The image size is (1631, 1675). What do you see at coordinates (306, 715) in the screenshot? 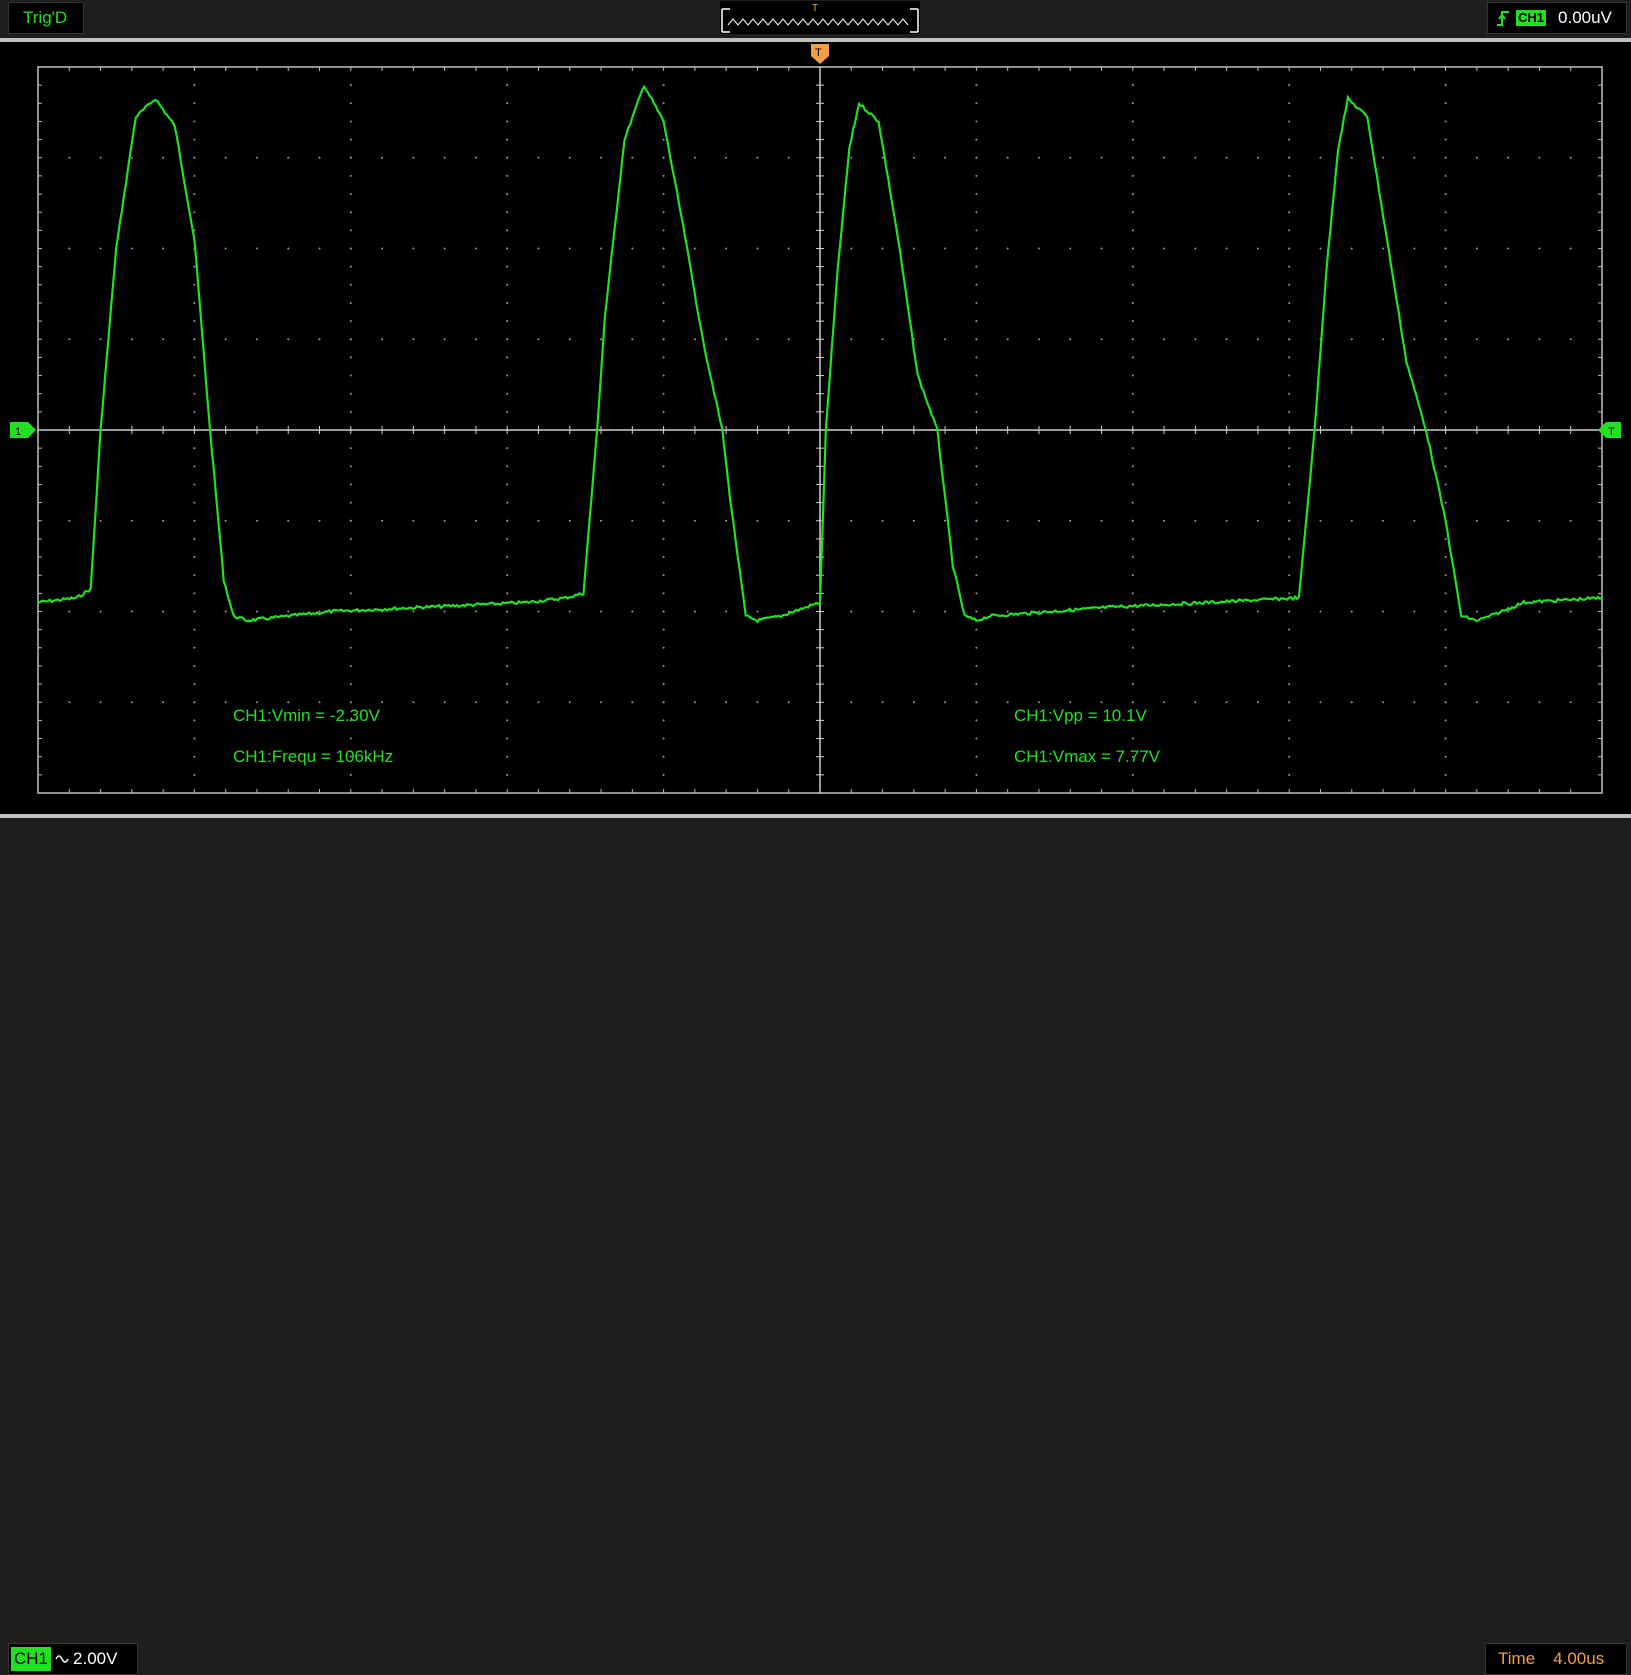
I see `measurement-vmin: CH1:Vmin = -2.30V` at bounding box center [306, 715].